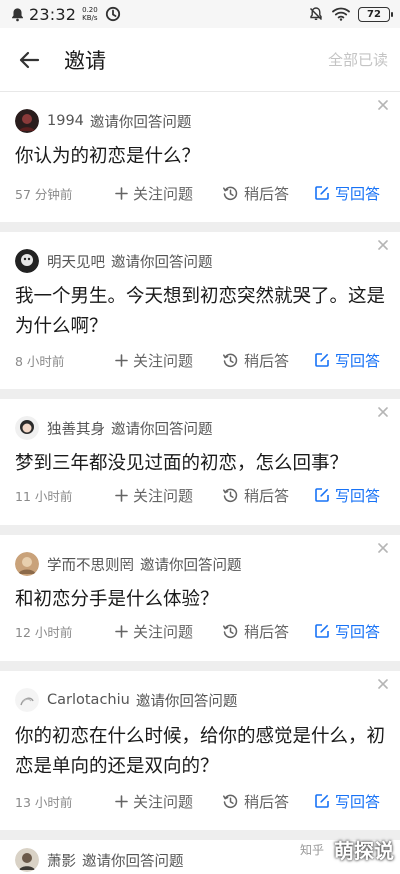 Image resolution: width=400 pixels, height=874 pixels. What do you see at coordinates (112, 14) in the screenshot?
I see `app-status-icon` at bounding box center [112, 14].